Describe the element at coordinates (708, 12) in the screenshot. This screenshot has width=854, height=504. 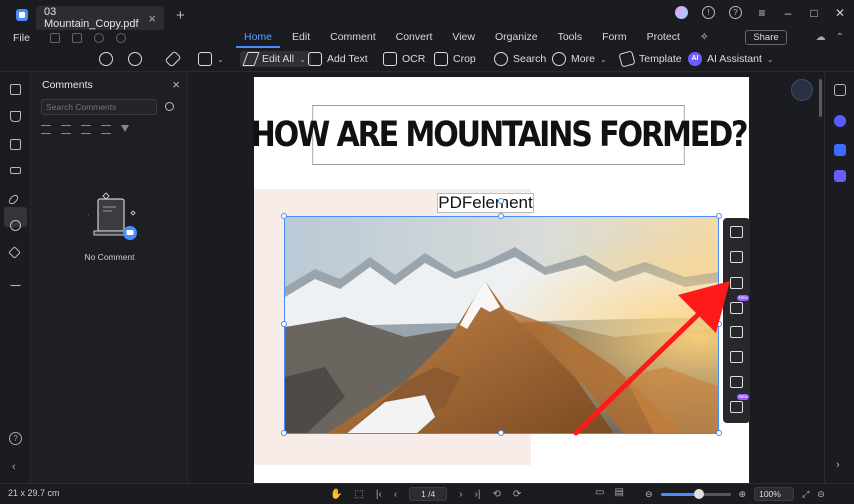
I see `info-icon: !` at that location.